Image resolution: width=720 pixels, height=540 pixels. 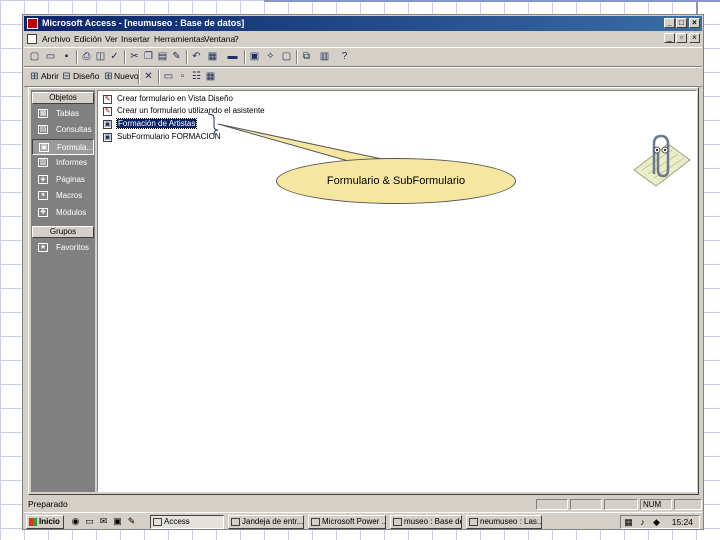 What do you see at coordinates (134, 56) in the screenshot?
I see `cut-icon: ✂` at bounding box center [134, 56].